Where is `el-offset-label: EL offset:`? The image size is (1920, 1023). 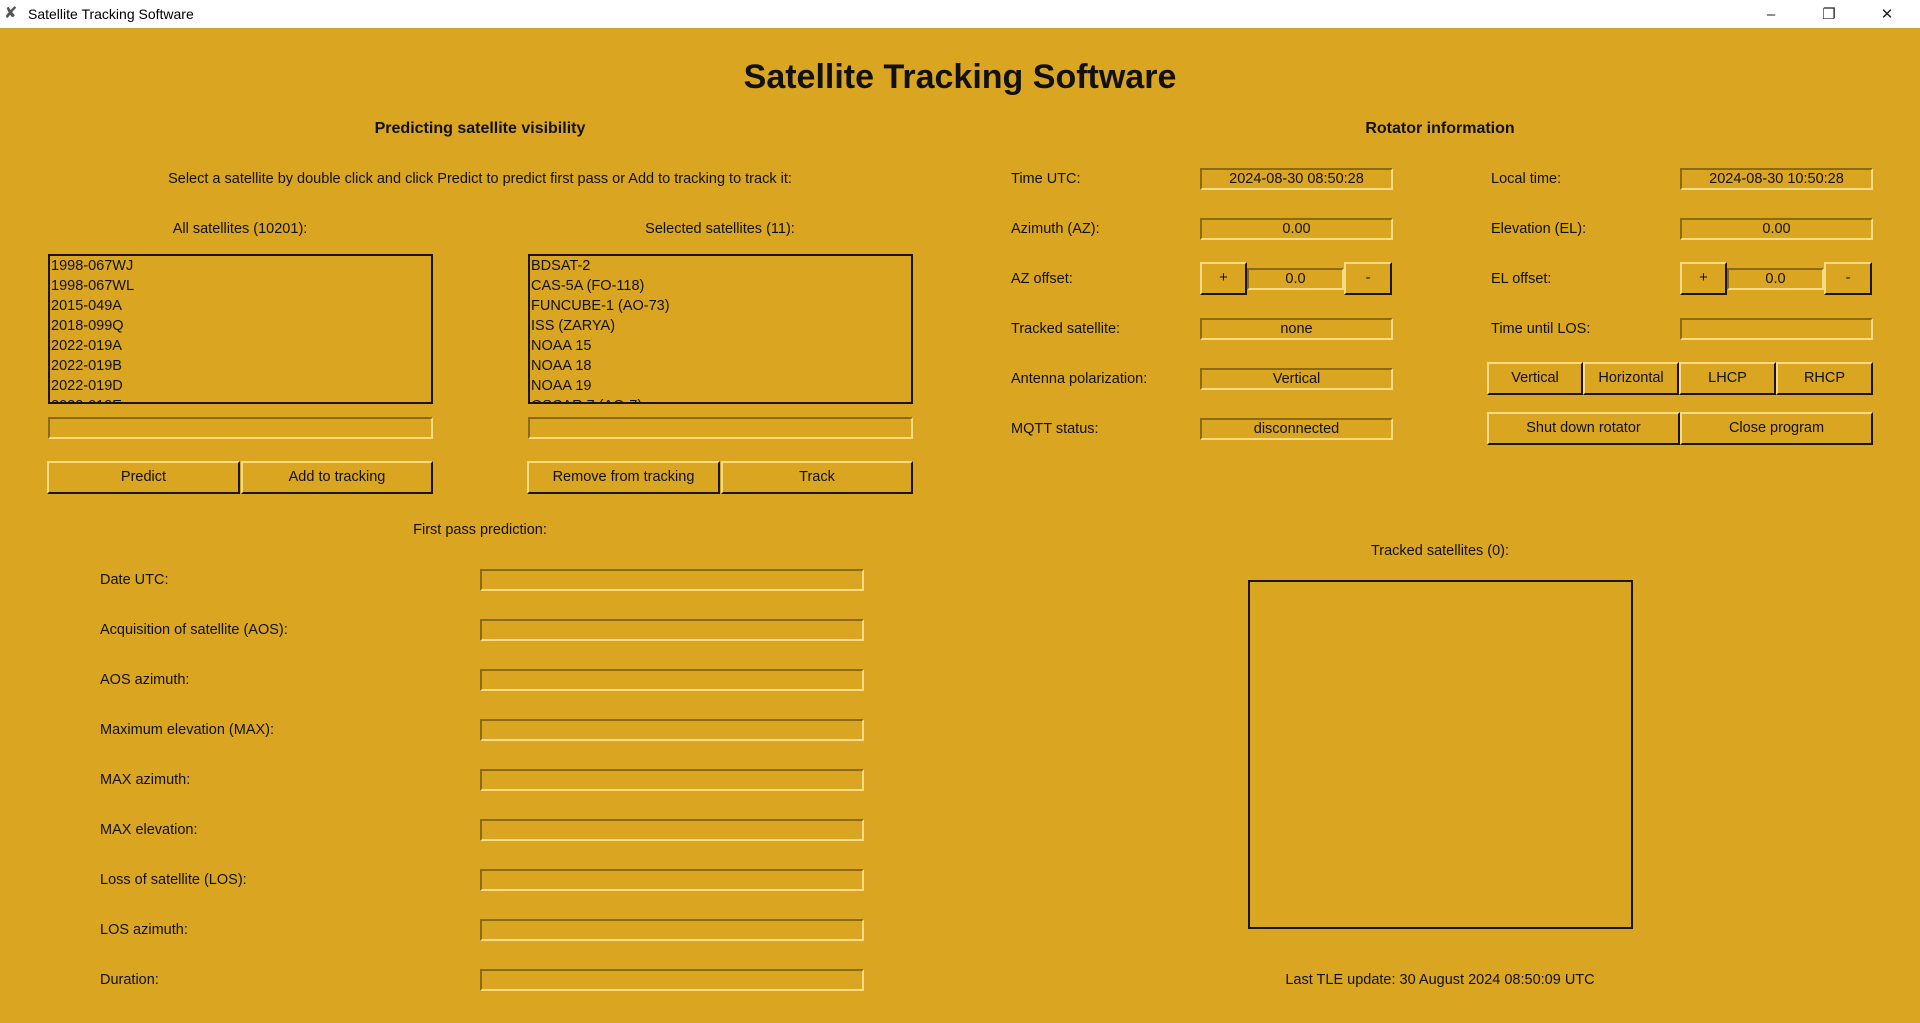
el-offset-label: EL offset: is located at coordinates (1521, 279).